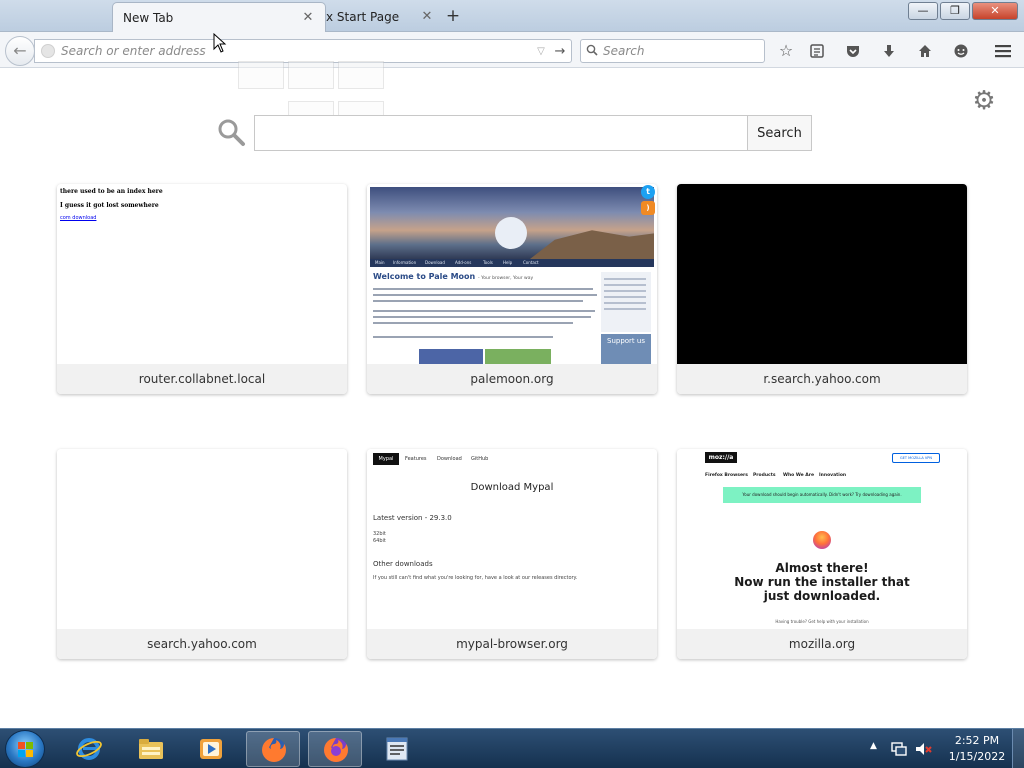 The height and width of the screenshot is (768, 1024). I want to click on home-icon, so click(925, 51).